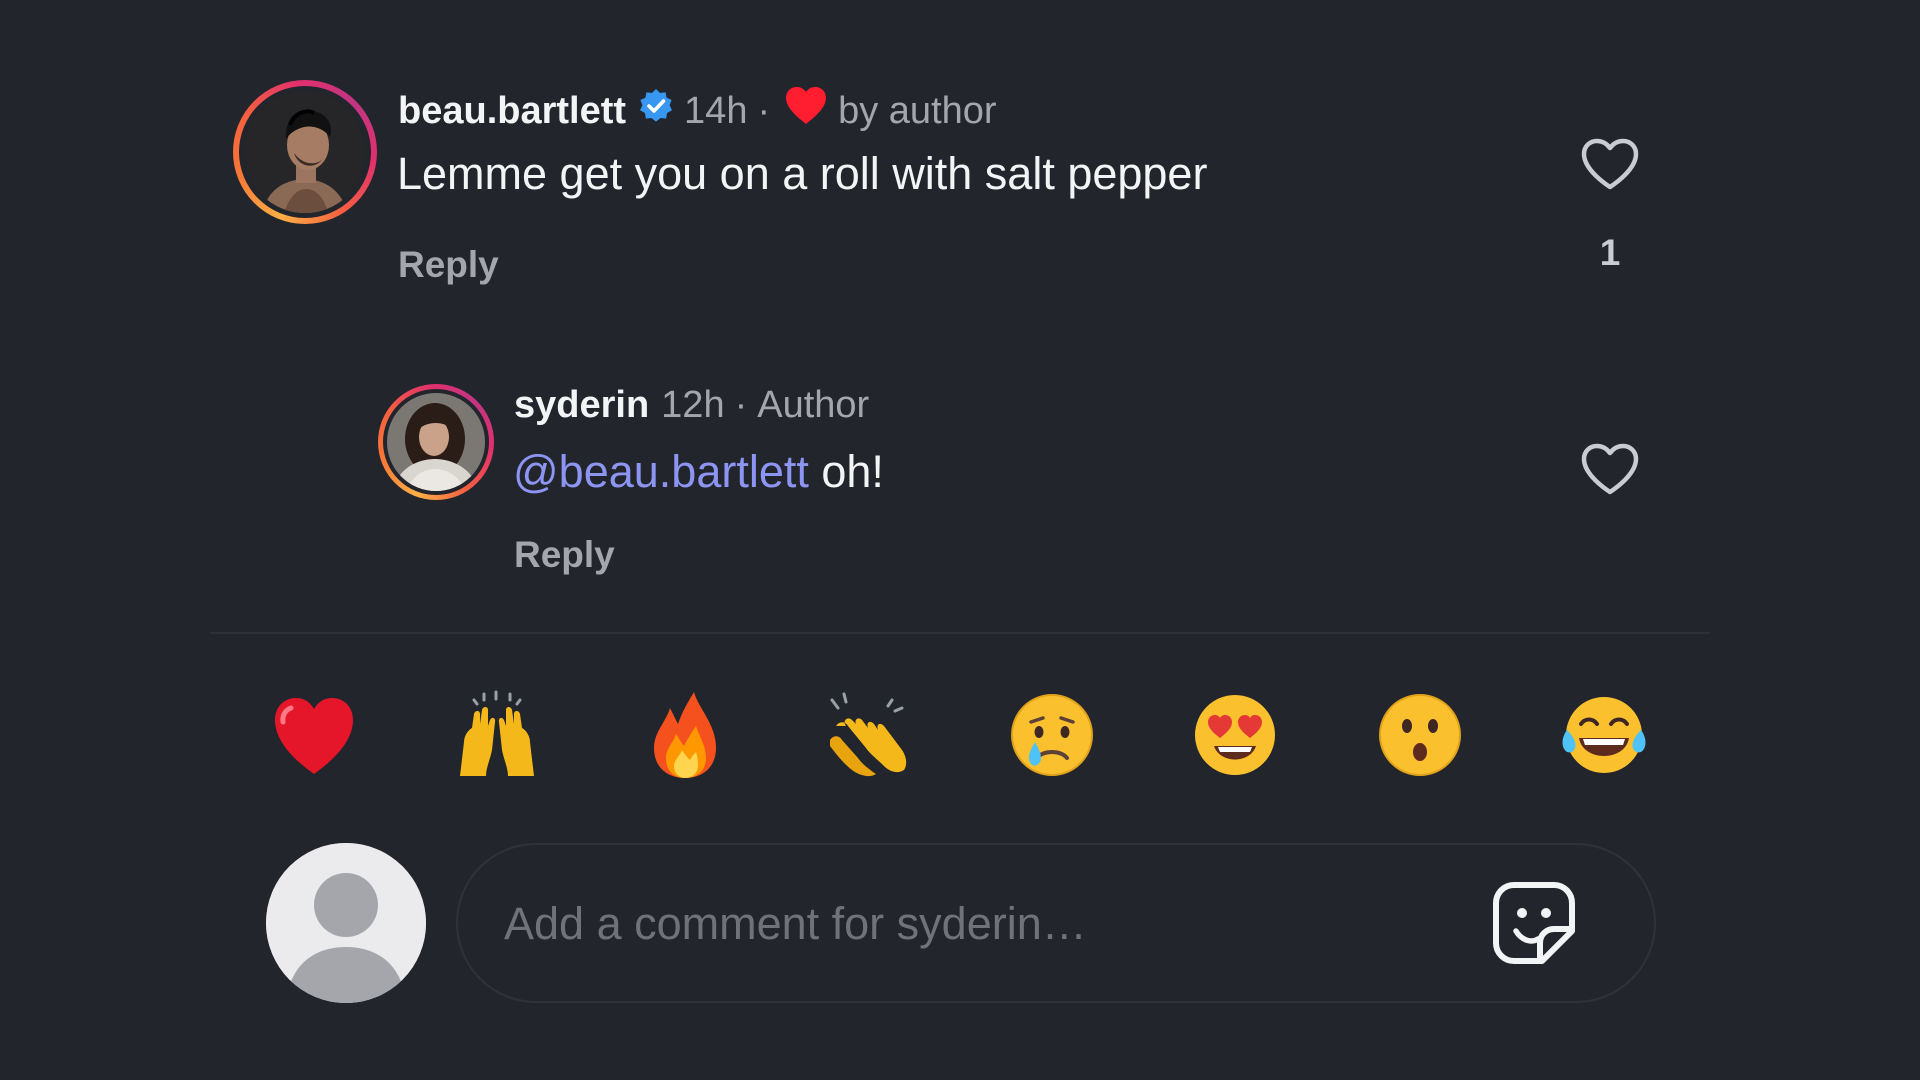 The height and width of the screenshot is (1080, 1920). I want to click on reply-username: syderin, so click(581, 405).